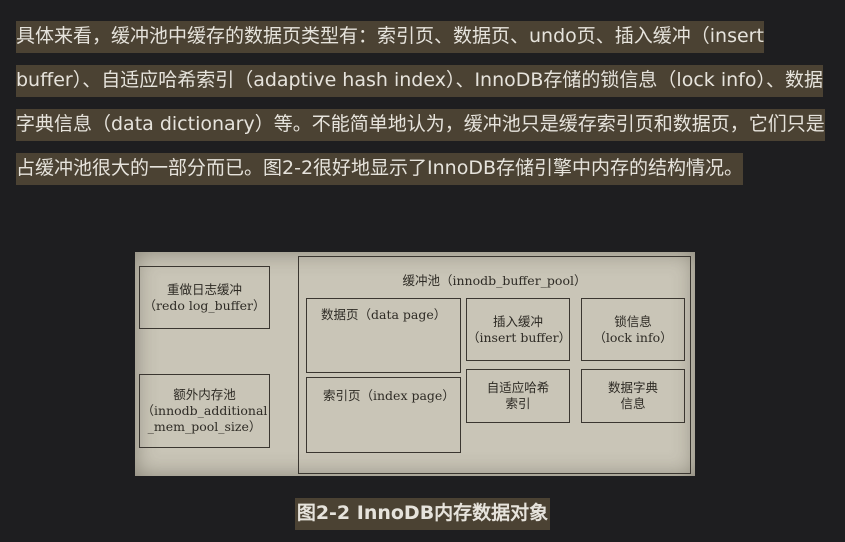 This screenshot has width=845, height=542. I want to click on data-dictionary-box: 数据字典 信息, so click(633, 396).